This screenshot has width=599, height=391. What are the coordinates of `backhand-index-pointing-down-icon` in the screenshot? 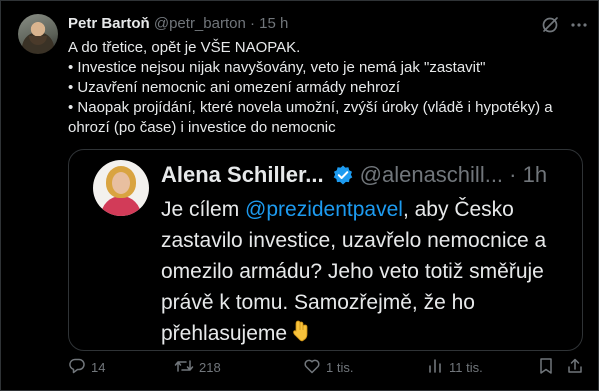 It's located at (302, 335).